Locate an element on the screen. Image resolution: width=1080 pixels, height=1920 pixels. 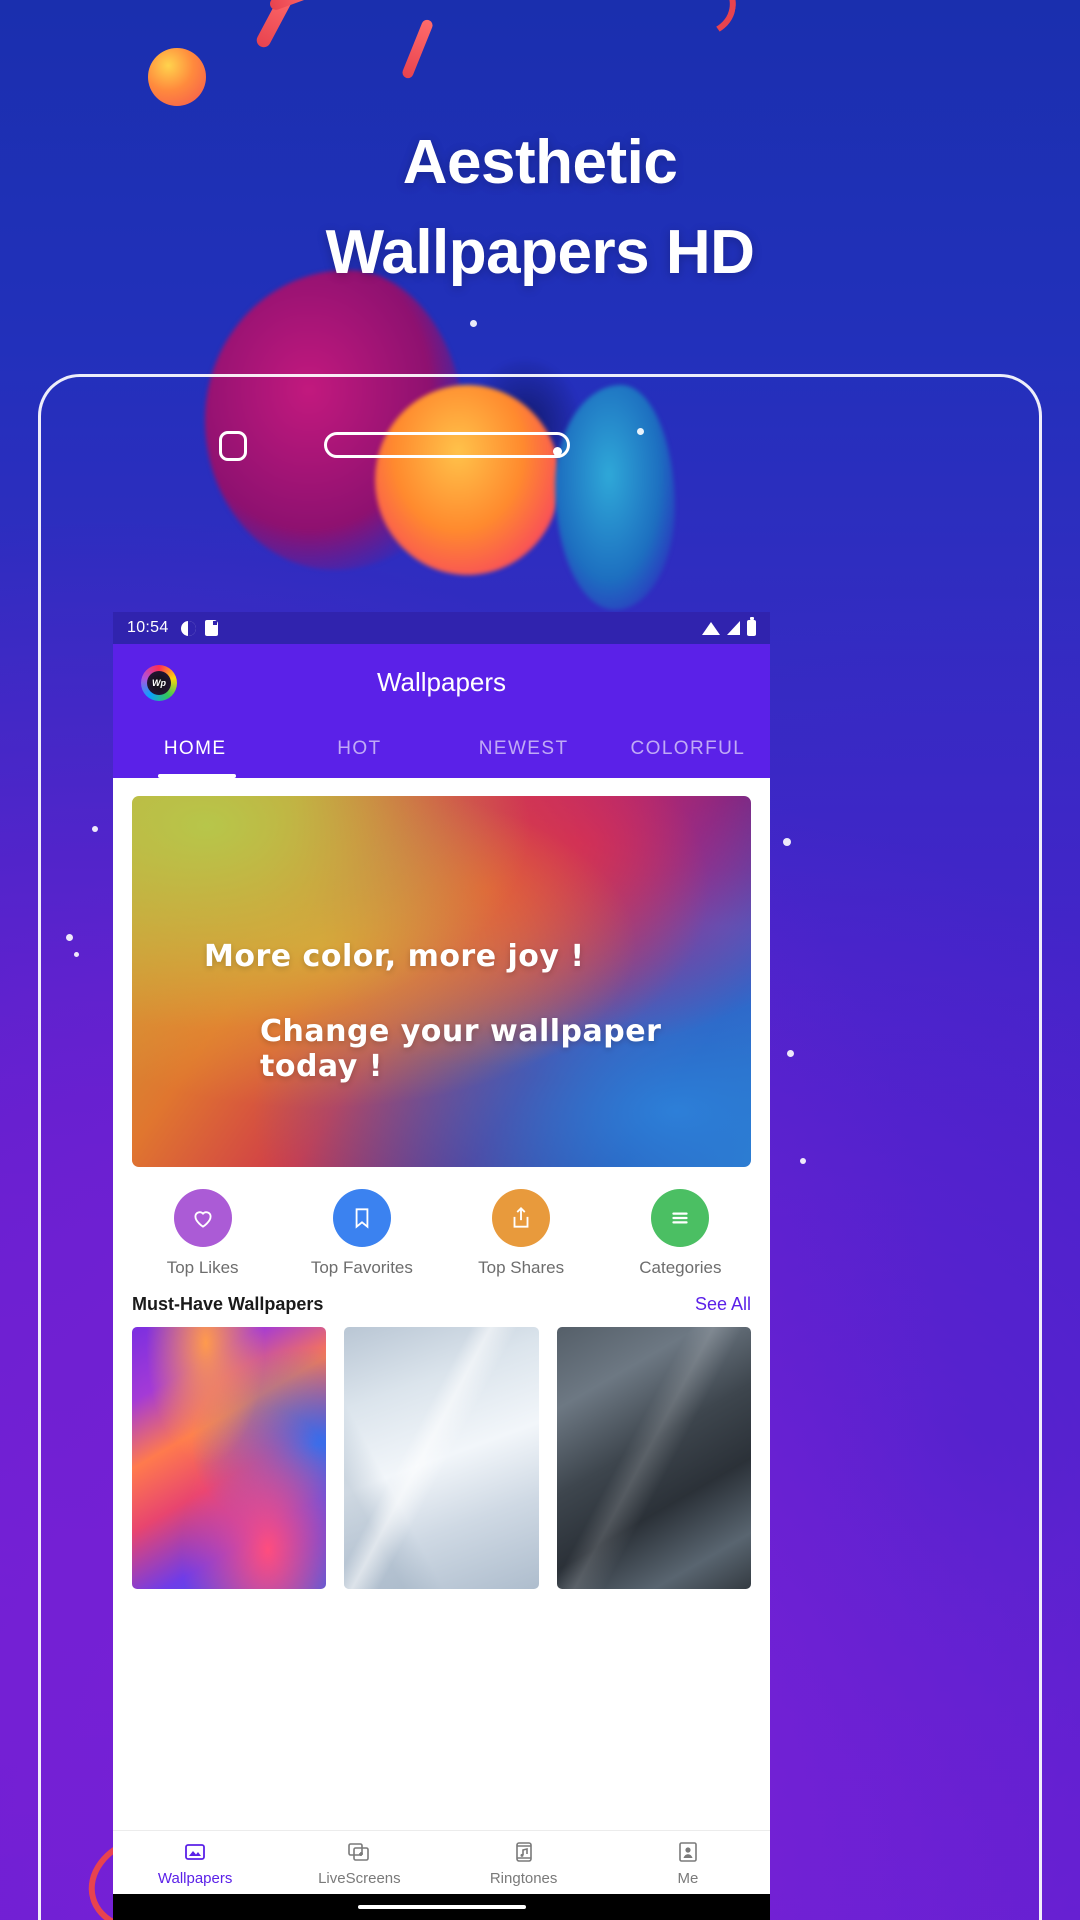
quick-action-label: Top Likes is located at coordinates (202, 1267).